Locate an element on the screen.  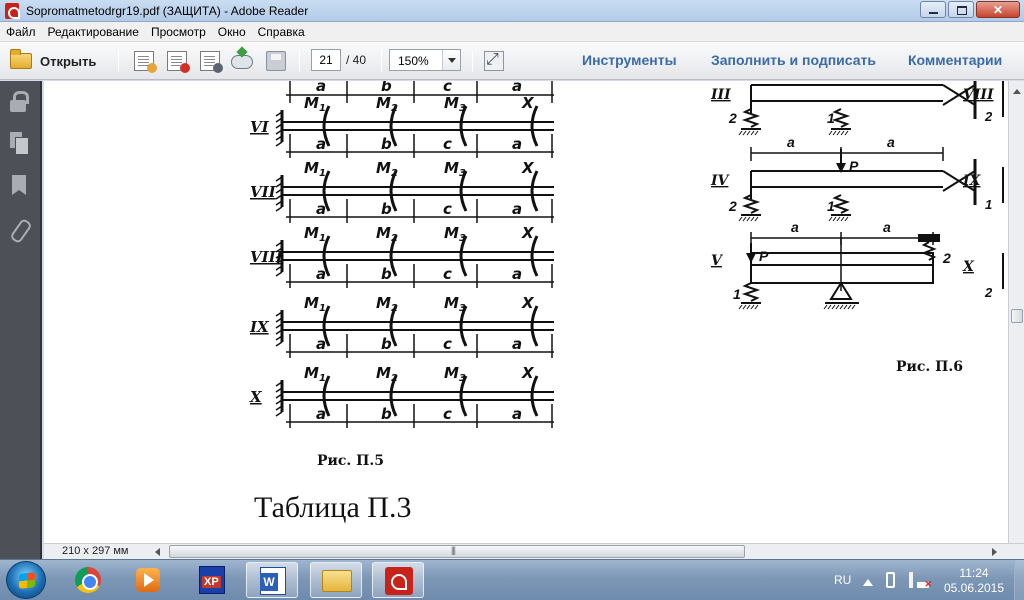
menu-file: Файл is located at coordinates (21, 31).